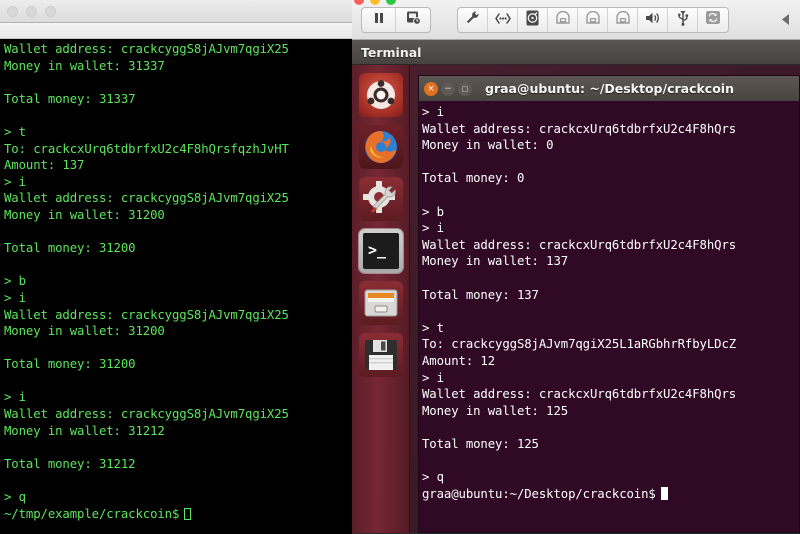 Image resolution: width=800 pixels, height=534 pixels. I want to click on removable-device-2-button, so click(593, 19).